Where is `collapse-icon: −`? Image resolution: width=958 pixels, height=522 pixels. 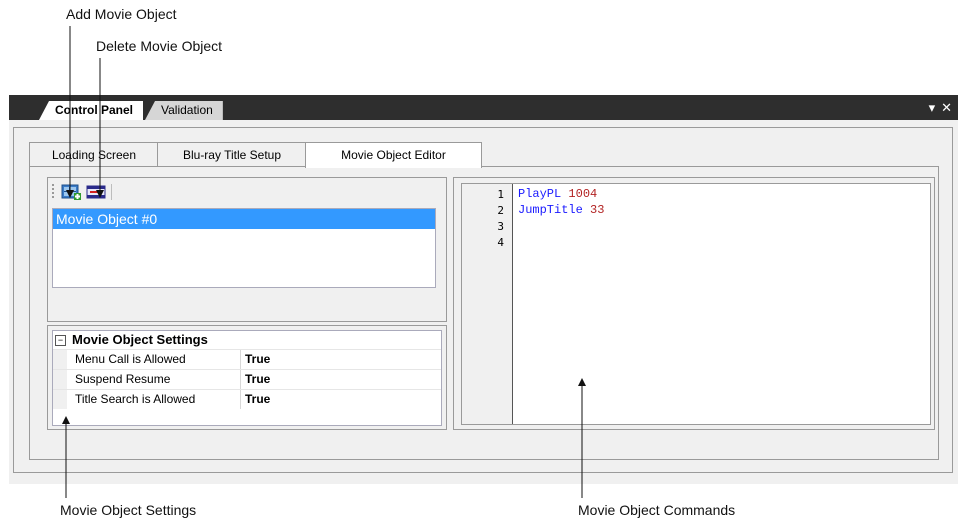 collapse-icon: − is located at coordinates (60, 340).